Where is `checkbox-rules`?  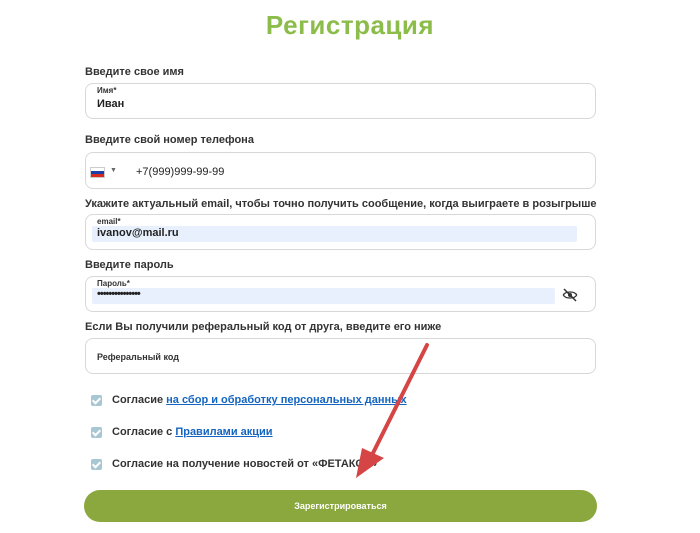 checkbox-rules is located at coordinates (96, 432).